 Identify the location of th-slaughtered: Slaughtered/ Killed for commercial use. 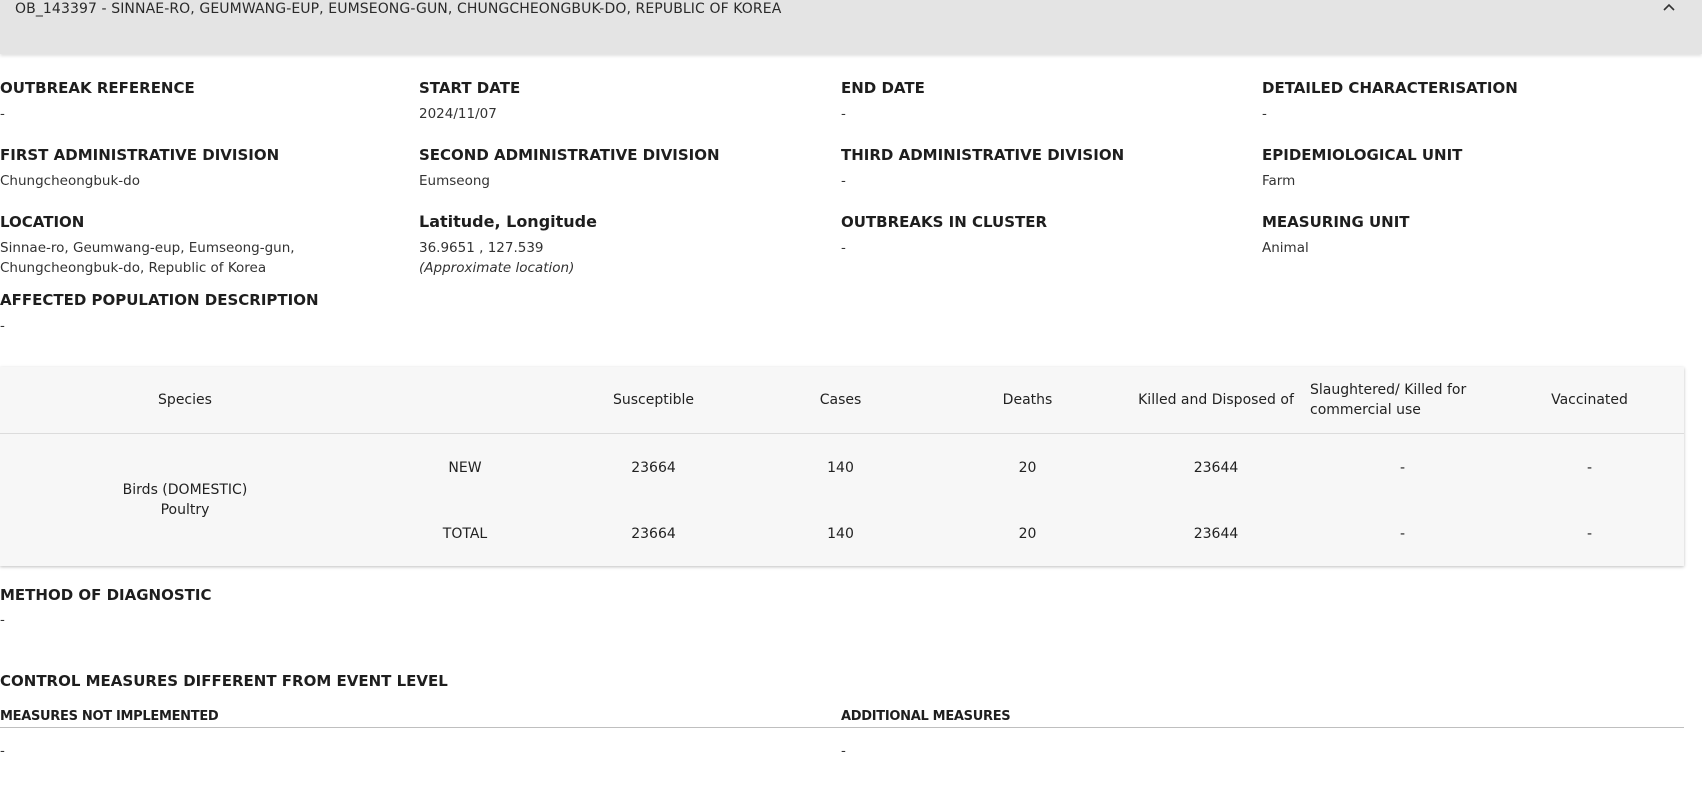
(1405, 400).